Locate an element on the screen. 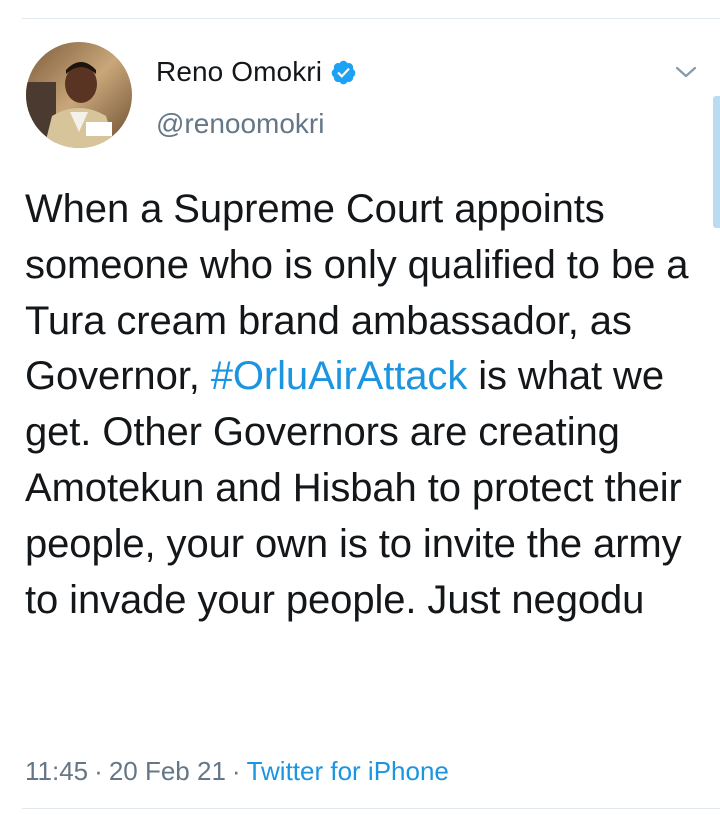 Image resolution: width=720 pixels, height=815 pixels. tweet-meta: 11:45 · 20 Feb 21 · Twitter for iPhone is located at coordinates (237, 771).